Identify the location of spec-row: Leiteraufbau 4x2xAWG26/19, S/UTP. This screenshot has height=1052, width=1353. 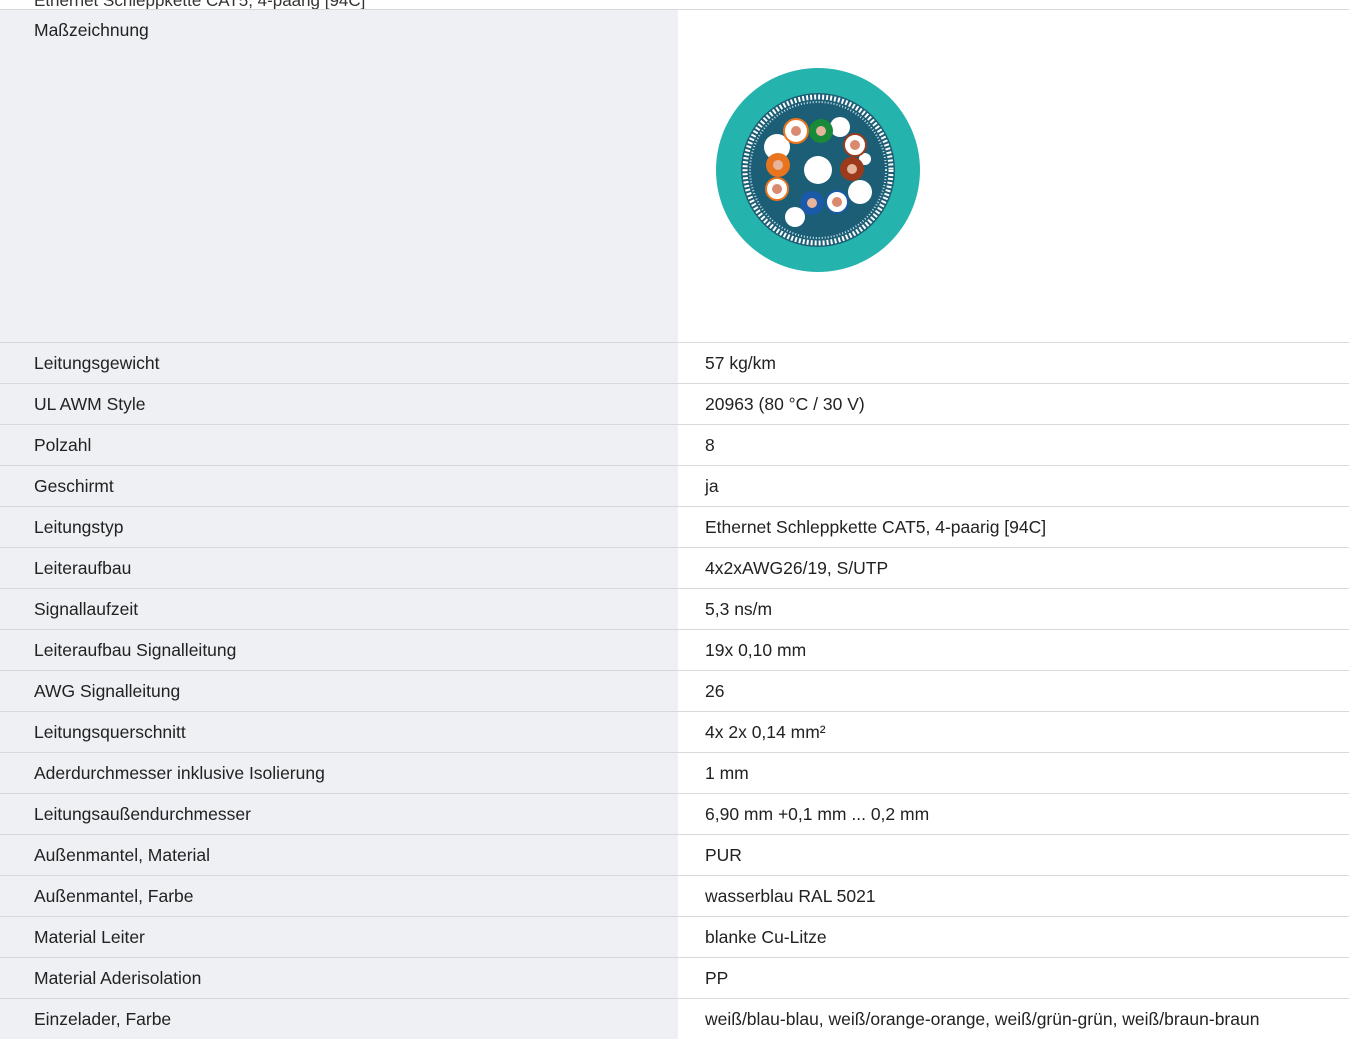
(674, 567).